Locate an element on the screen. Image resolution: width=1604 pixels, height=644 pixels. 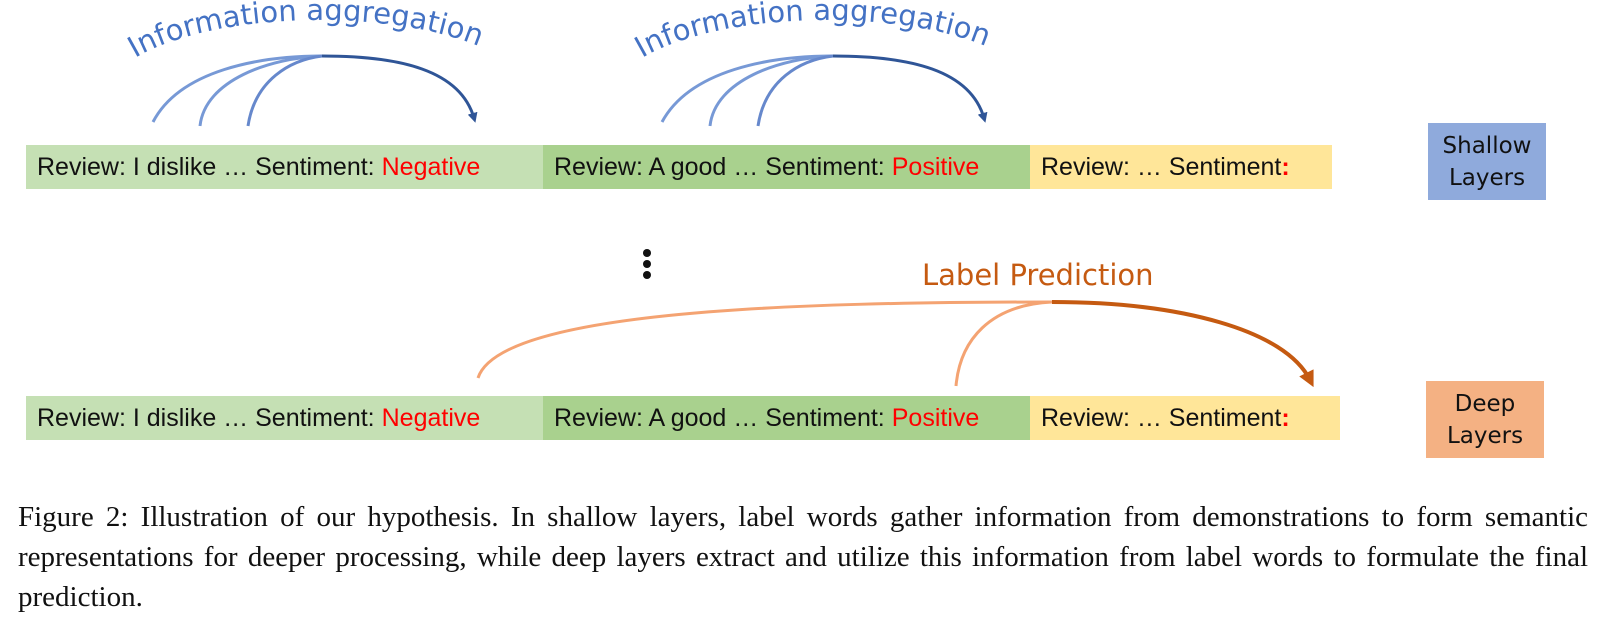
vertical-ellipsis-icon is located at coordinates (648, 265).